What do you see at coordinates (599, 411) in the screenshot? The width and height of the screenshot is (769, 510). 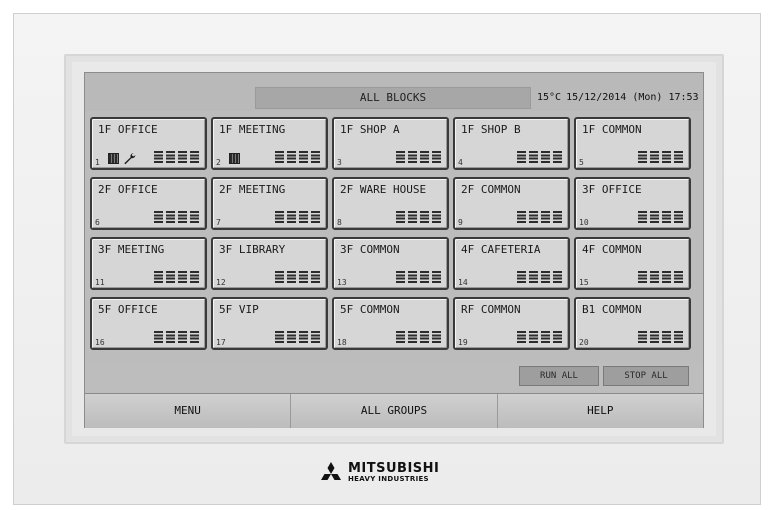 I see `help-button: HELP` at bounding box center [599, 411].